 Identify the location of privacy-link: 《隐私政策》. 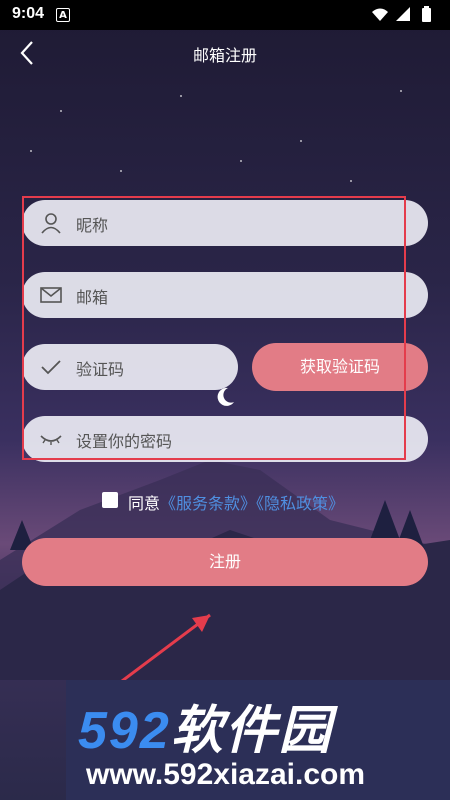
(300, 503).